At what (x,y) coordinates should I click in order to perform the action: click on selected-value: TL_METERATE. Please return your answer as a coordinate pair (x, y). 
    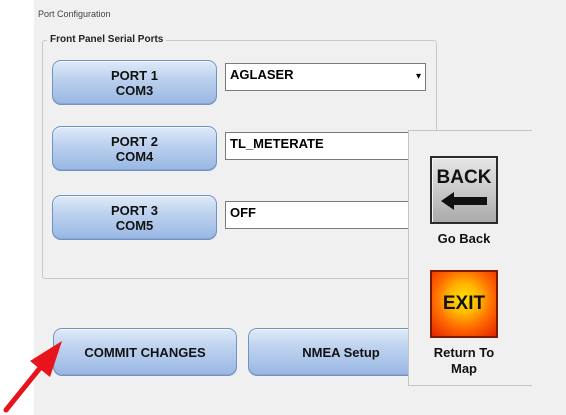
    Looking at the image, I should click on (277, 143).